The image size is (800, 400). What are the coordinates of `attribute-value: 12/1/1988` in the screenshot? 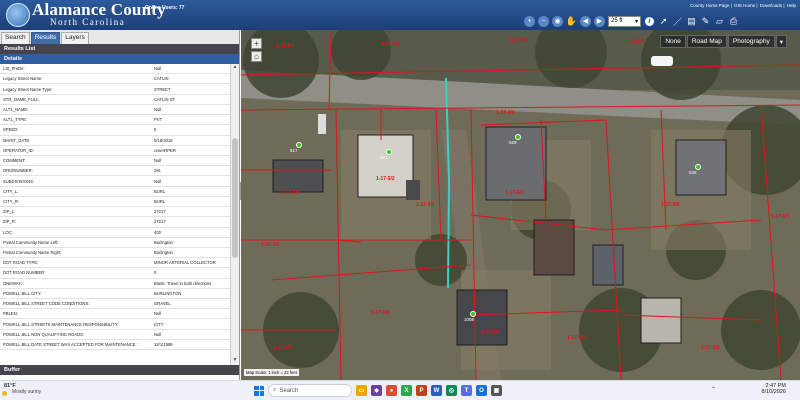 It's located at (163, 345).